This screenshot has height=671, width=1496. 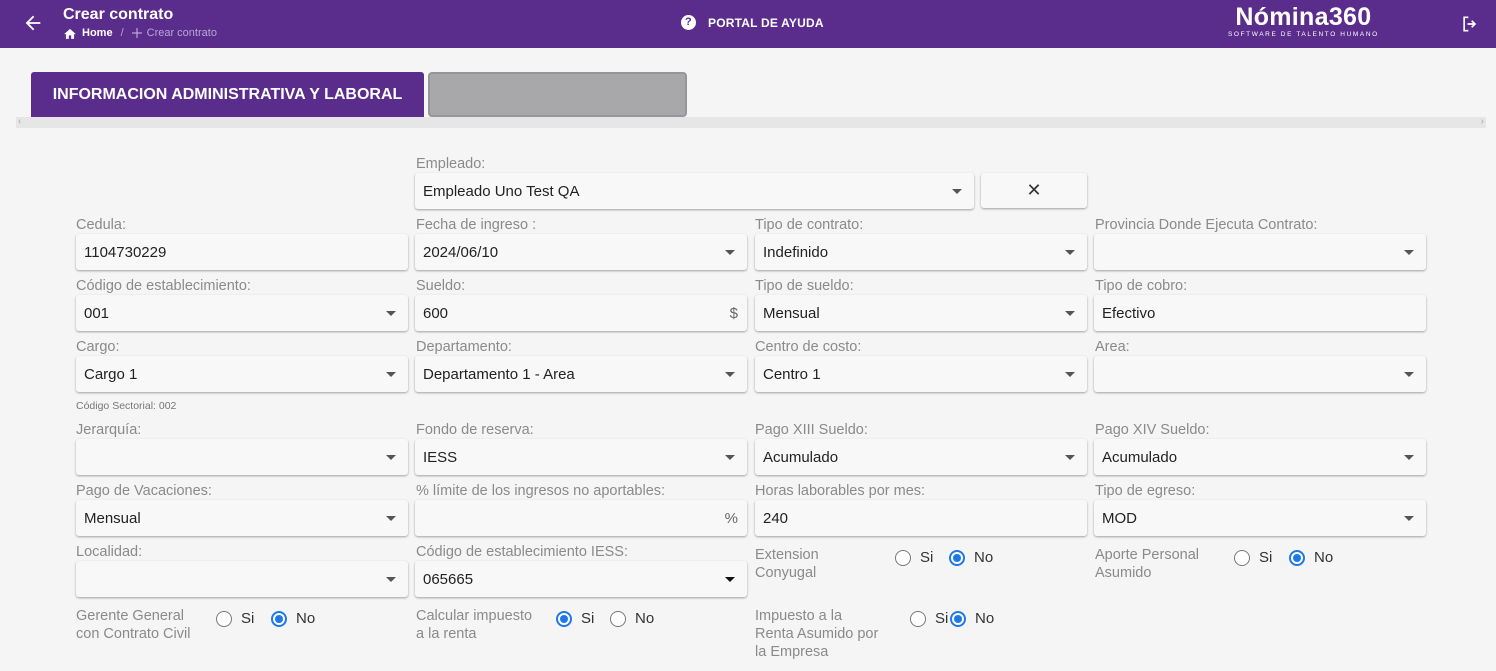 I want to click on aporte-personal-no: No, so click(x=1311, y=557).